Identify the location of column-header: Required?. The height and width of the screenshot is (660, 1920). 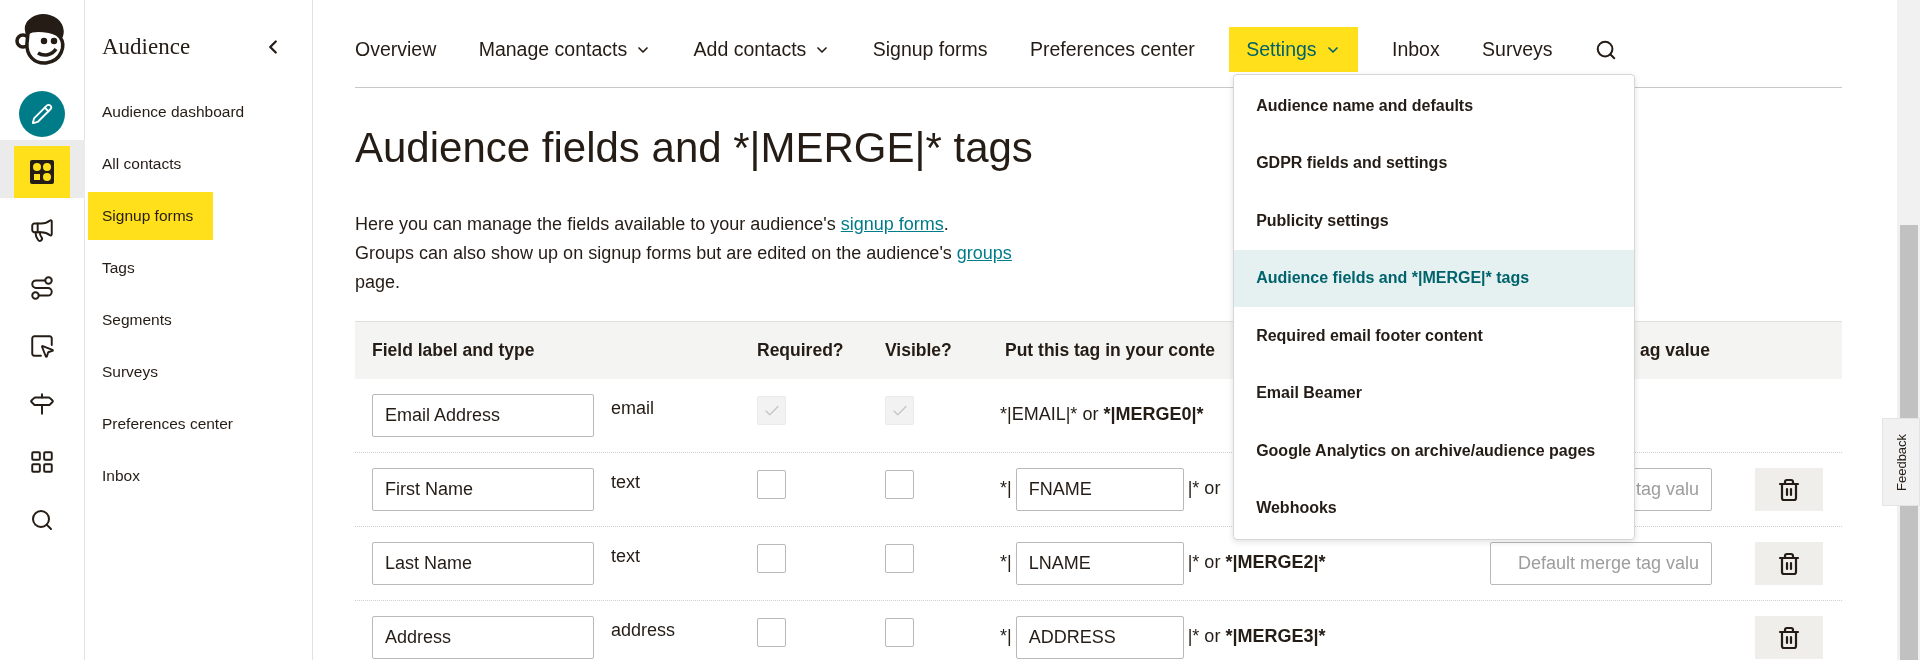
(800, 350).